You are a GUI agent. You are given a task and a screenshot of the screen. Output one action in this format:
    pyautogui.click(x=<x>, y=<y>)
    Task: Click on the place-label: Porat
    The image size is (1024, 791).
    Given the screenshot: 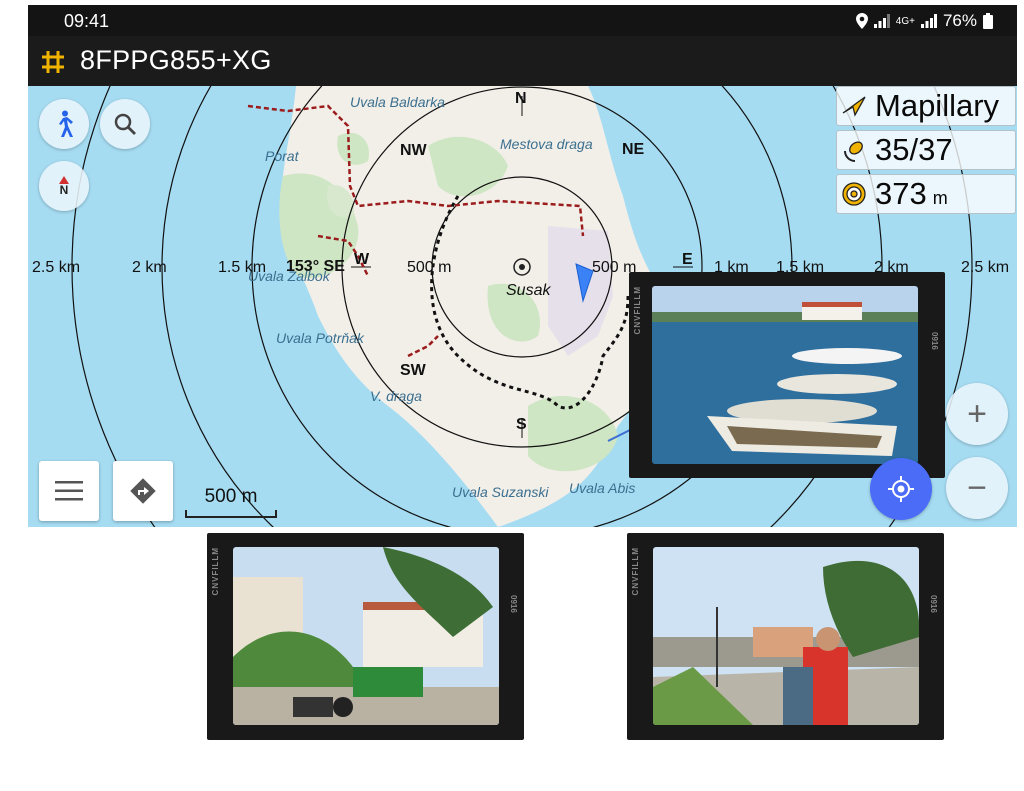 What is the action you would take?
    pyautogui.click(x=282, y=156)
    